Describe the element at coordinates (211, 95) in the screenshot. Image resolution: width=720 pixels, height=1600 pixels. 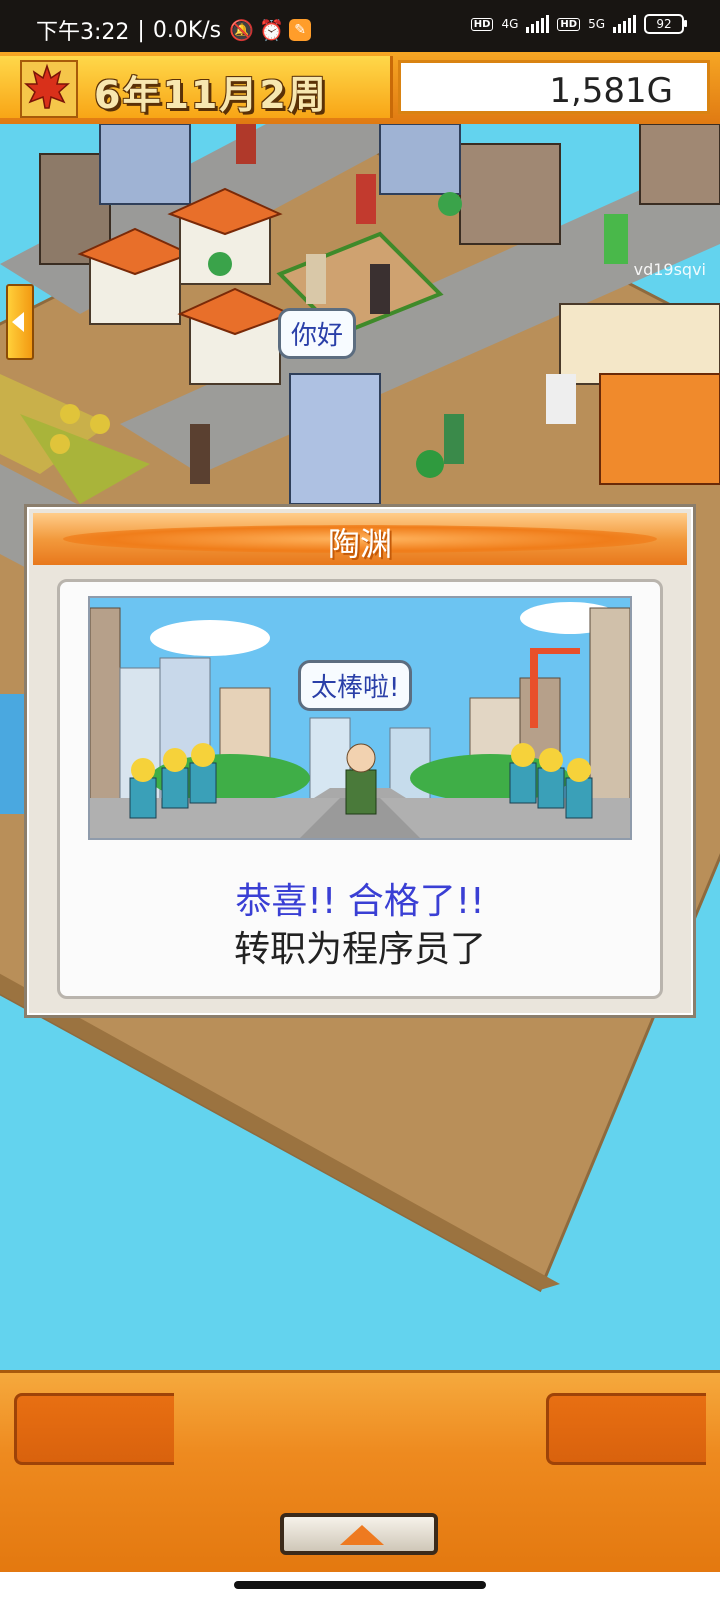
I see `game-date: 6年11月2周` at that location.